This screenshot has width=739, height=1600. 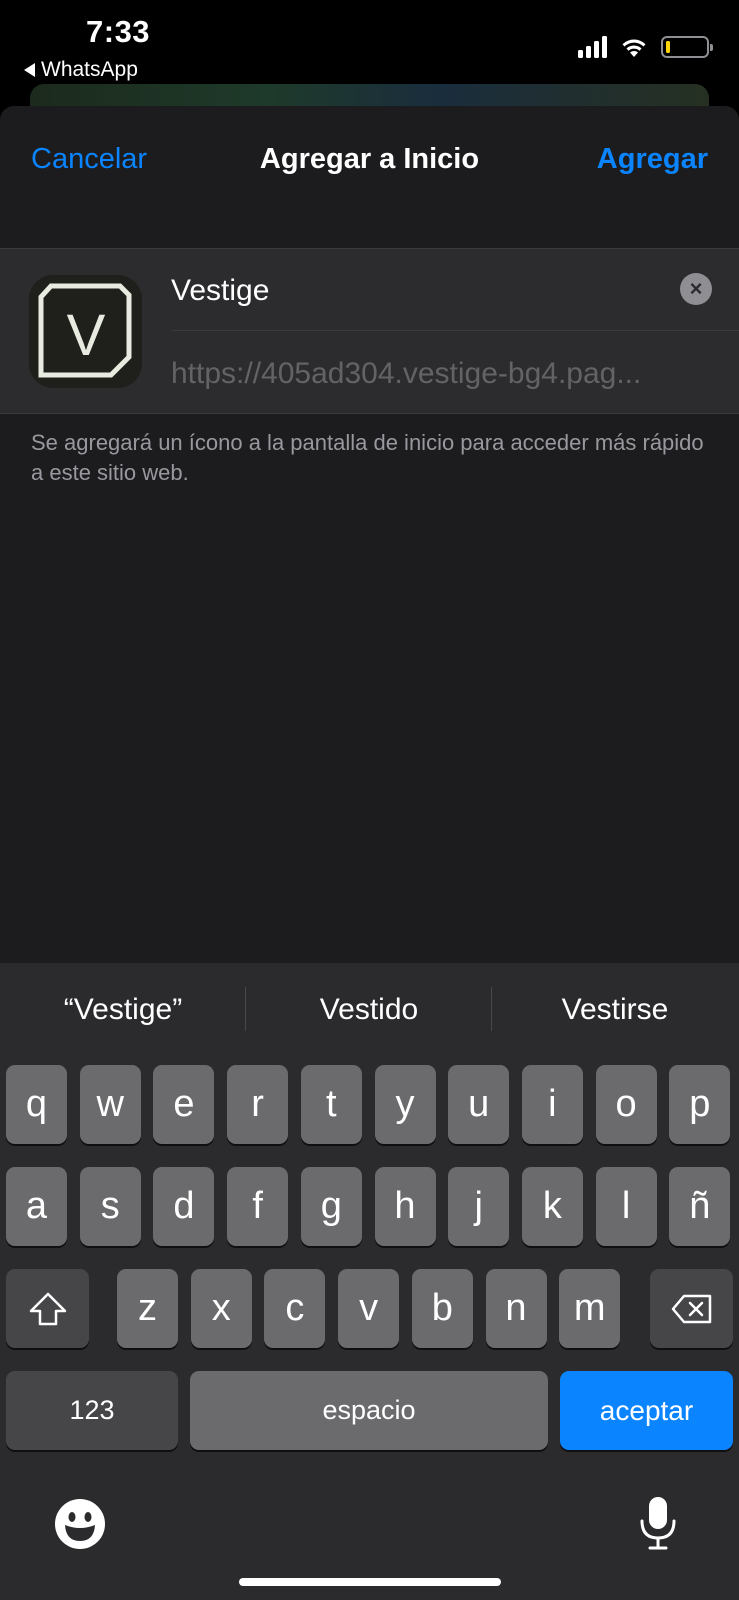 What do you see at coordinates (147, 1308) in the screenshot?
I see `key-z: z` at bounding box center [147, 1308].